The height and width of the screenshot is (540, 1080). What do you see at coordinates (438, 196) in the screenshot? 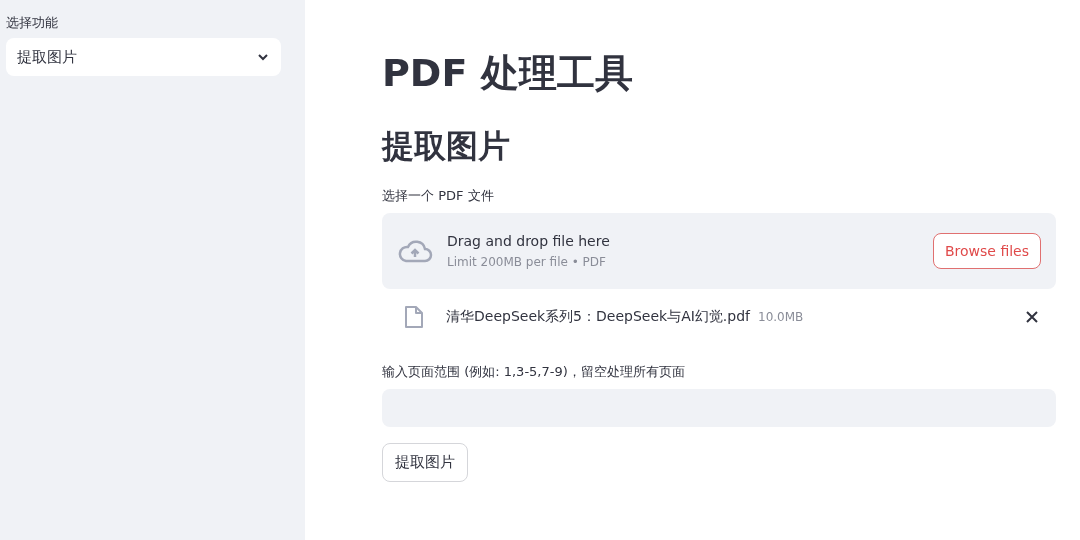
I see `uploader-label: 选择一个 PDF 文件` at bounding box center [438, 196].